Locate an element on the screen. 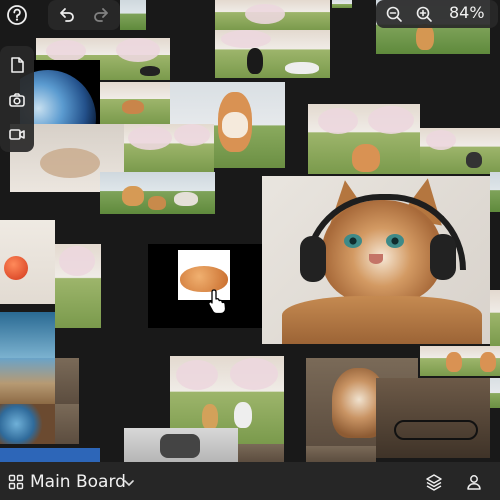 This screenshot has height=500, width=500. boards-menu-button is located at coordinates (16, 482).